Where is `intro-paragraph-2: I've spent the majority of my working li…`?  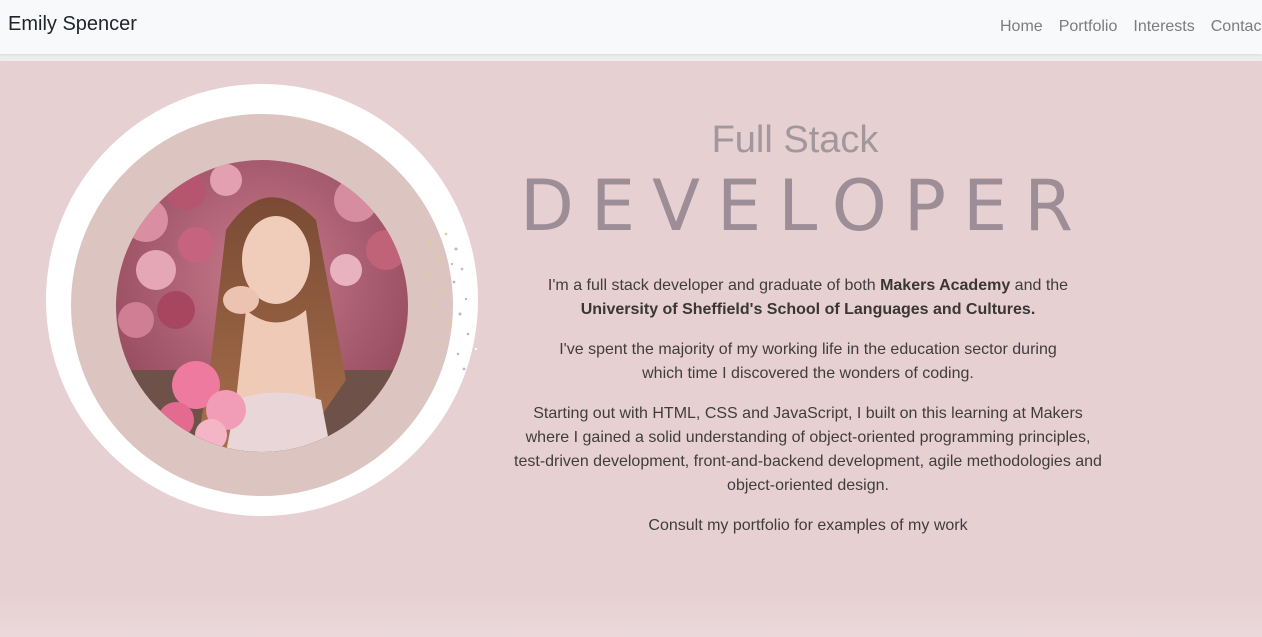 intro-paragraph-2: I've spent the majority of my working li… is located at coordinates (808, 361).